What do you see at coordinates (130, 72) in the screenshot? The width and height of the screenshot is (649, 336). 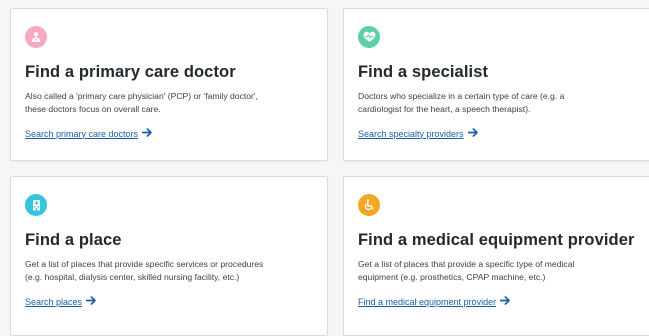 I see `card-title: Find a primary care doctor` at bounding box center [130, 72].